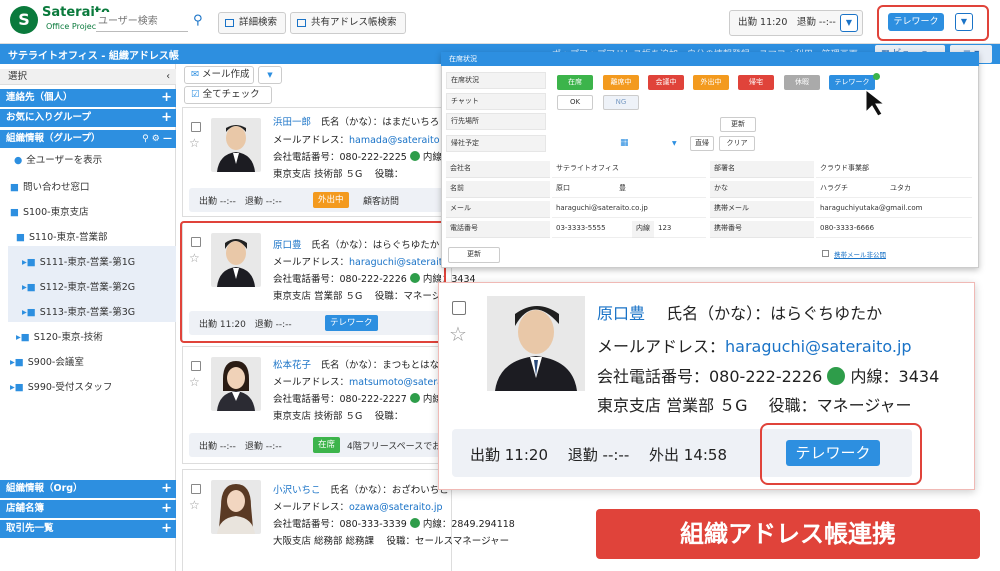  I want to click on contact-name: 松本花子, so click(292, 365).